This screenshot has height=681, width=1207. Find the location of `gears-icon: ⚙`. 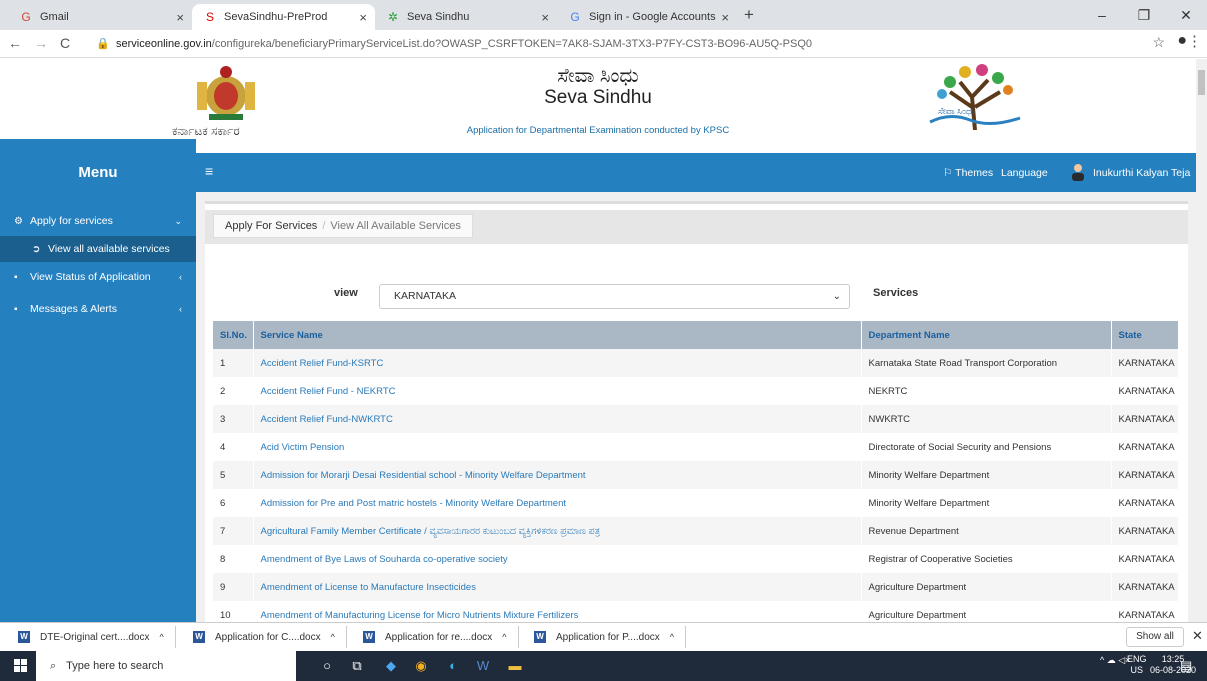

gears-icon: ⚙ is located at coordinates (18, 221).